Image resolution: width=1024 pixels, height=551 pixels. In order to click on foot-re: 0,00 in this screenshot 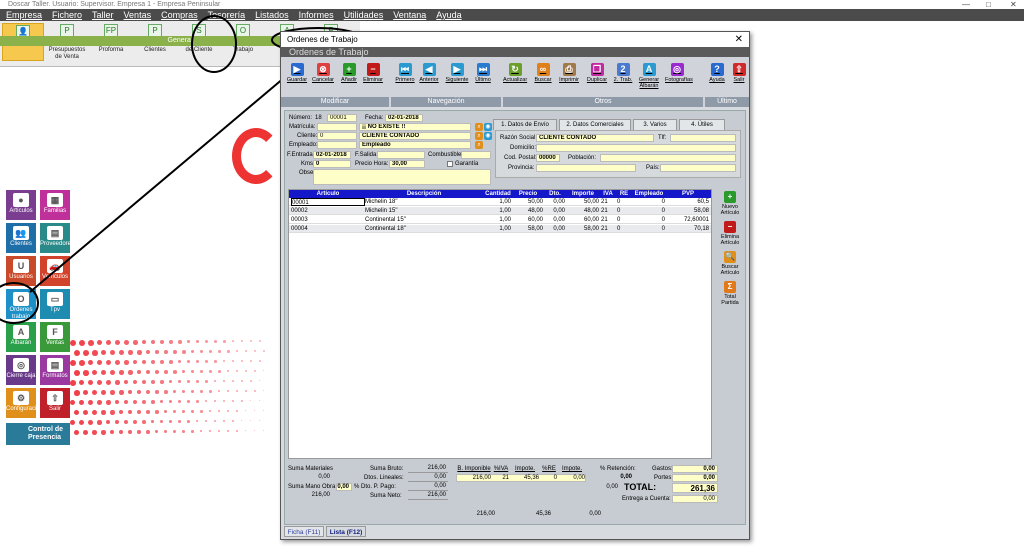, I will do `click(595, 514)`.